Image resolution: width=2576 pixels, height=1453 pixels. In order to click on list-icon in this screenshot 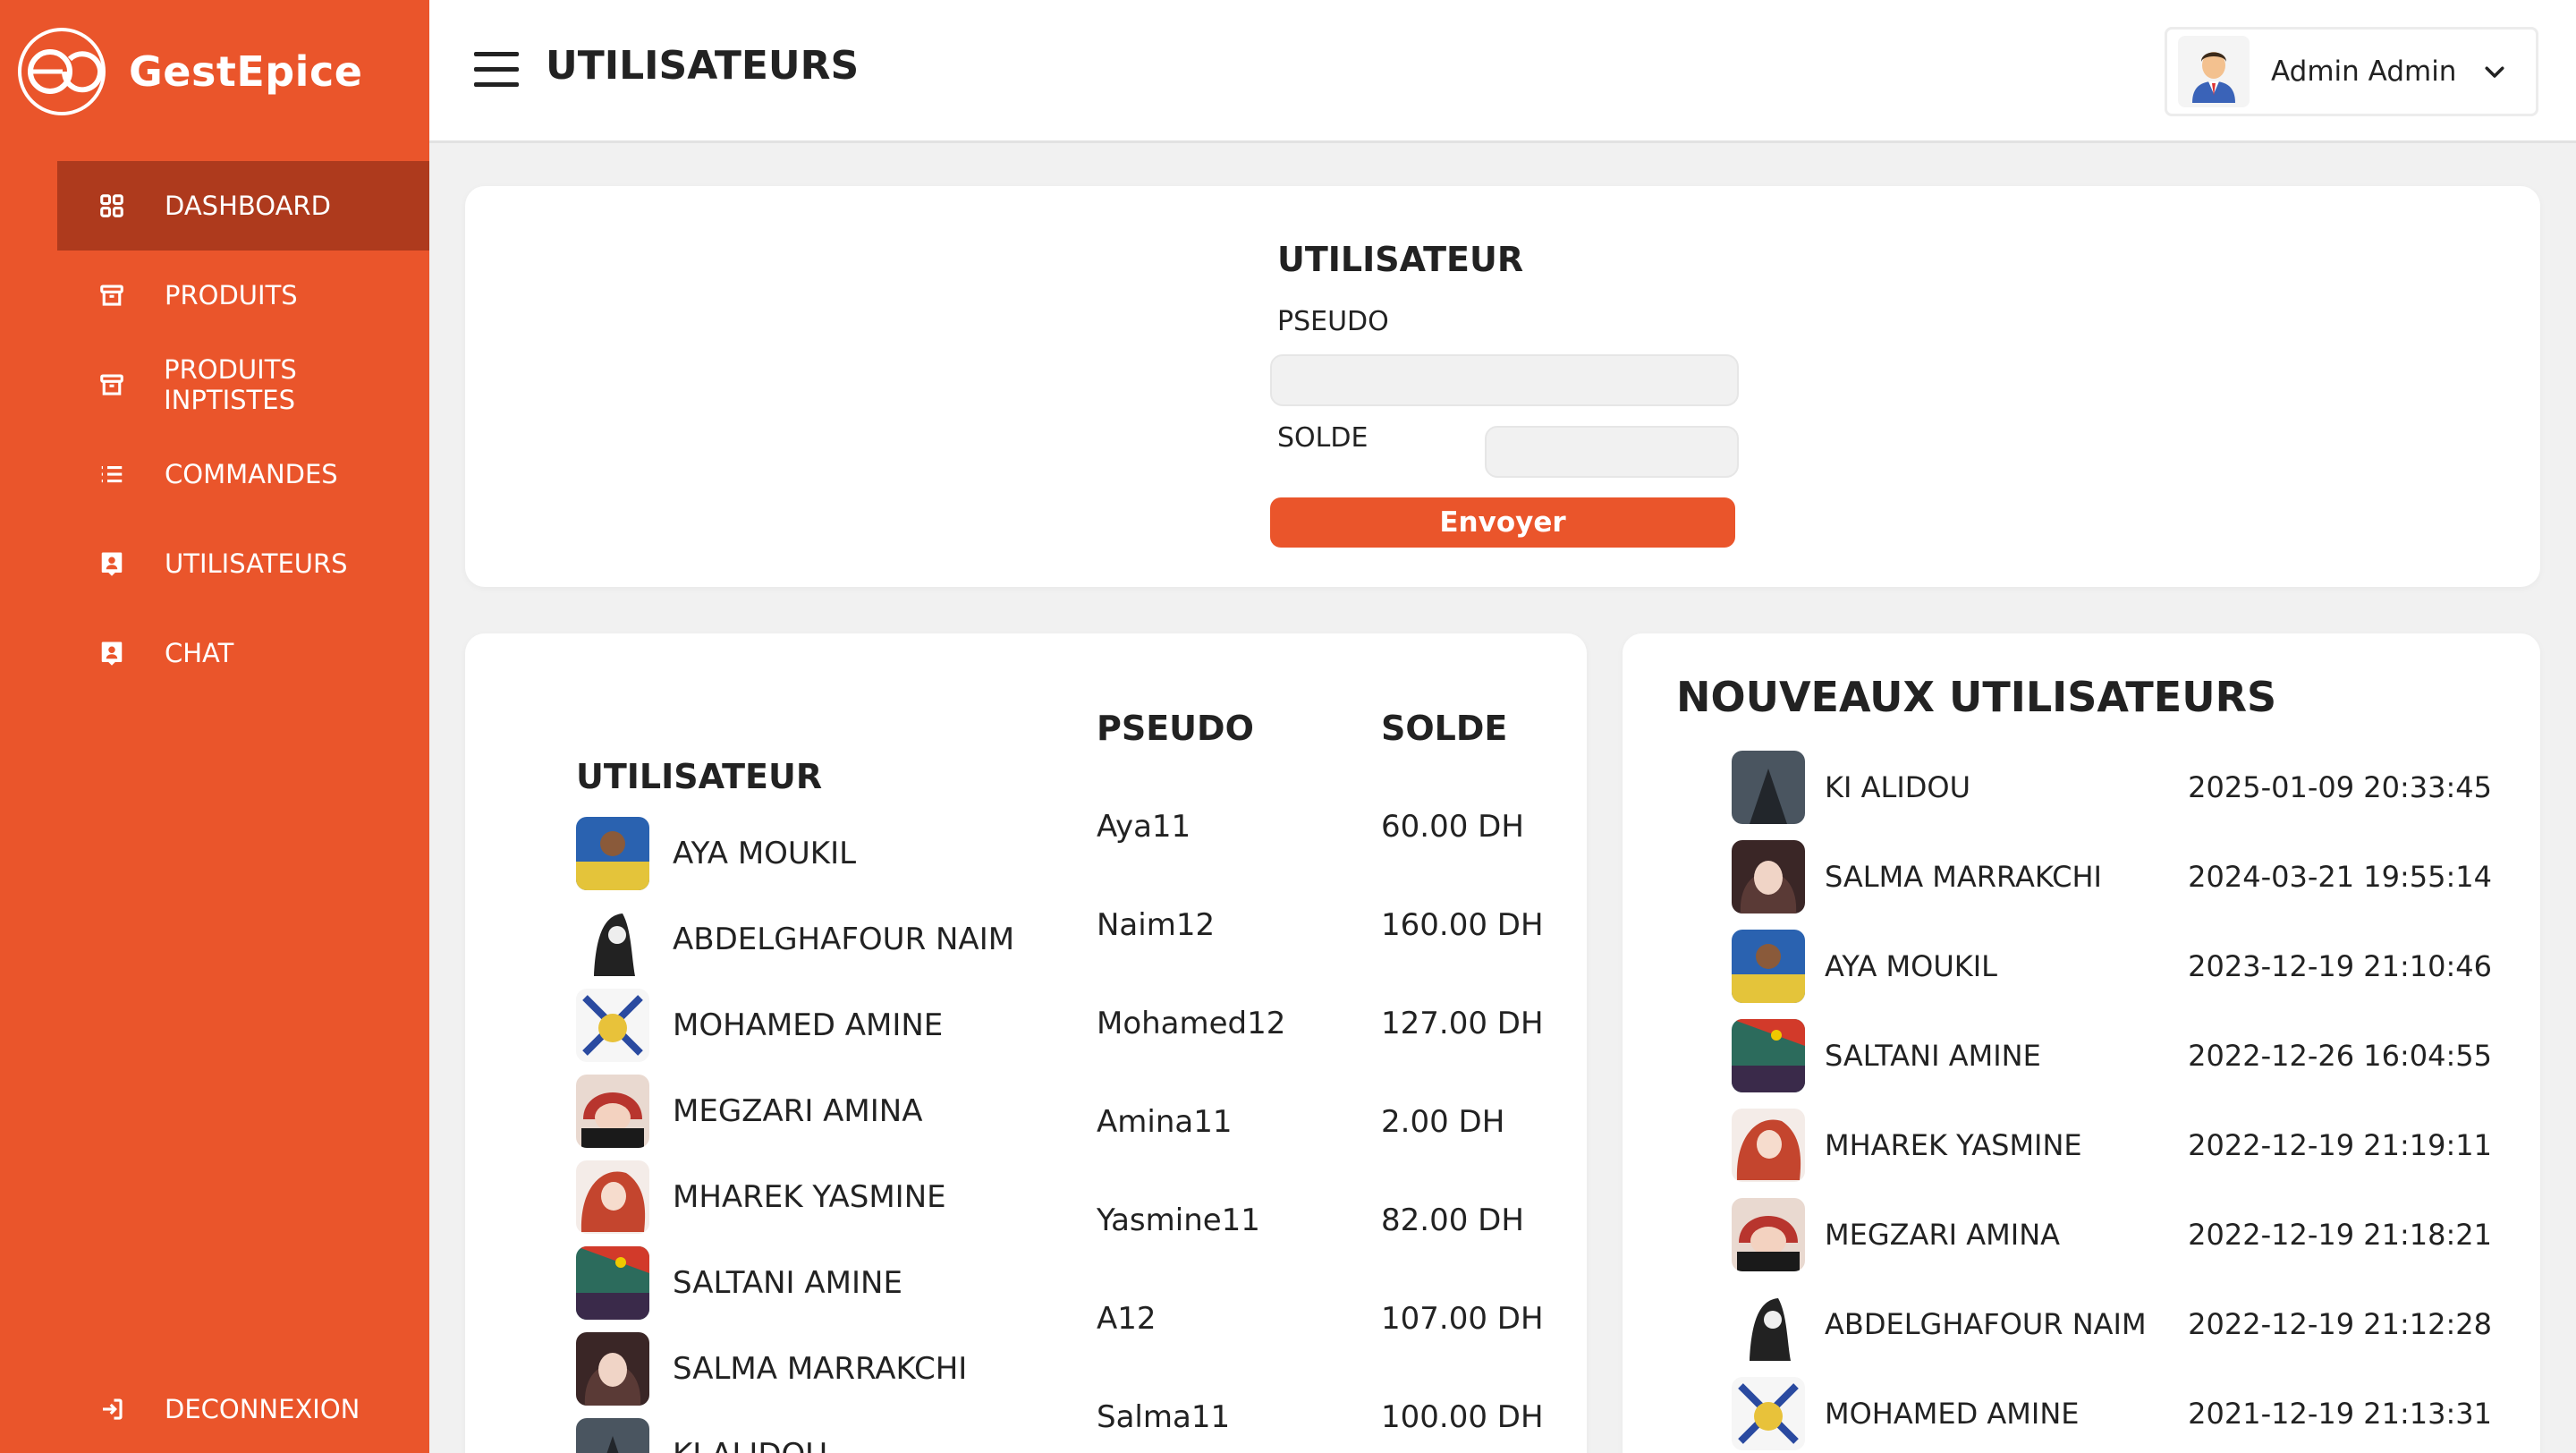, I will do `click(112, 474)`.